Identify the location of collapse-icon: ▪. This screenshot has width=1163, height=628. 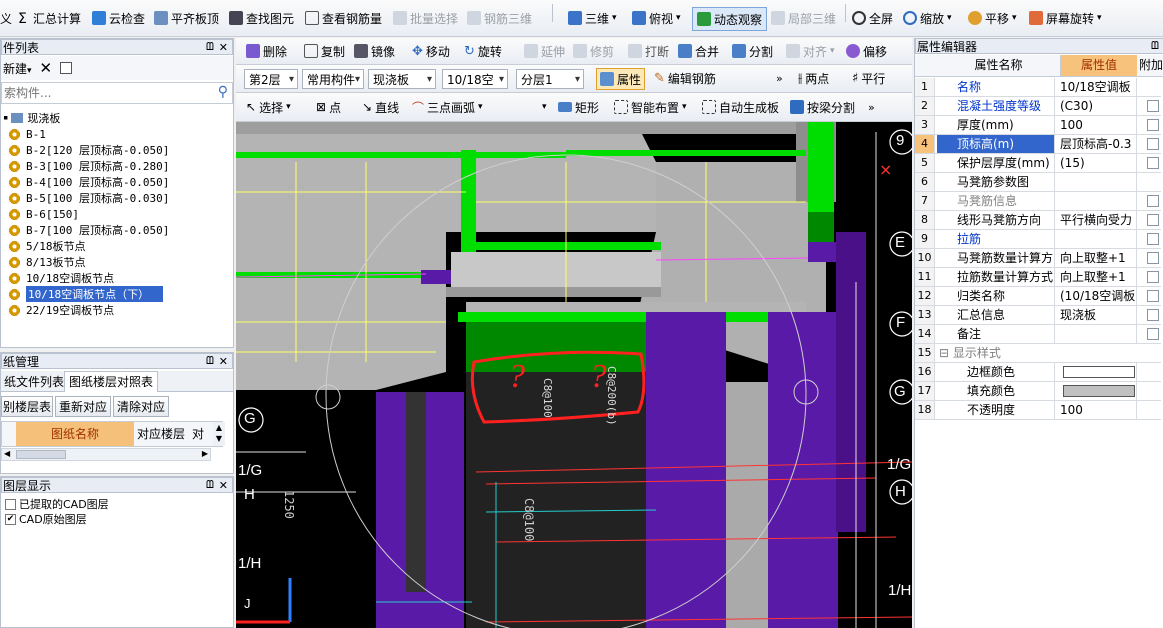
(5, 118).